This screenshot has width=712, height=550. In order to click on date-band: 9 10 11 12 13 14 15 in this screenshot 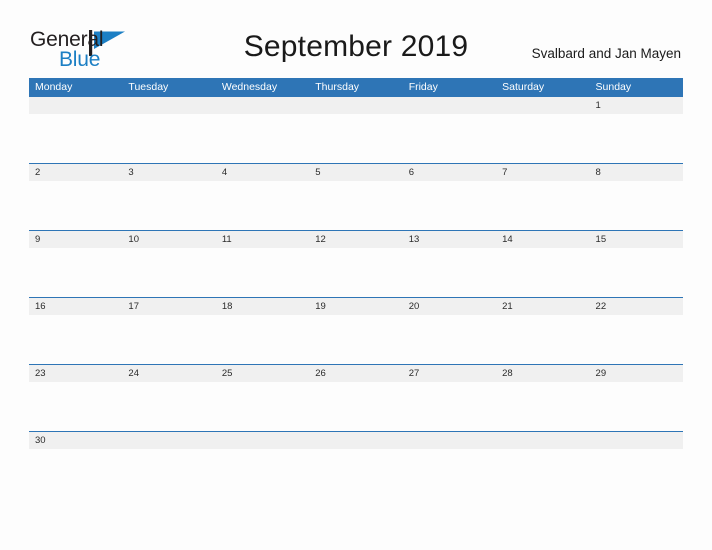, I will do `click(356, 239)`.